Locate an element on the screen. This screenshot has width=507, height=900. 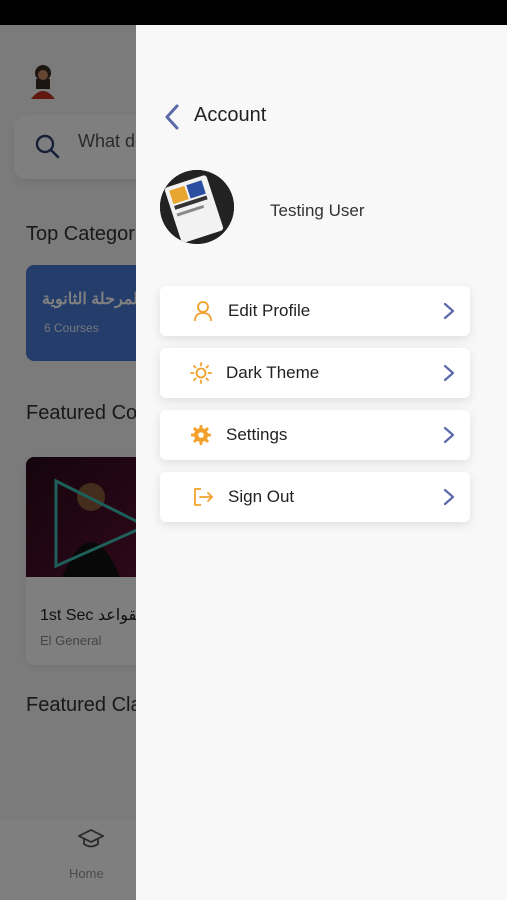
gear-icon is located at coordinates (201, 435).